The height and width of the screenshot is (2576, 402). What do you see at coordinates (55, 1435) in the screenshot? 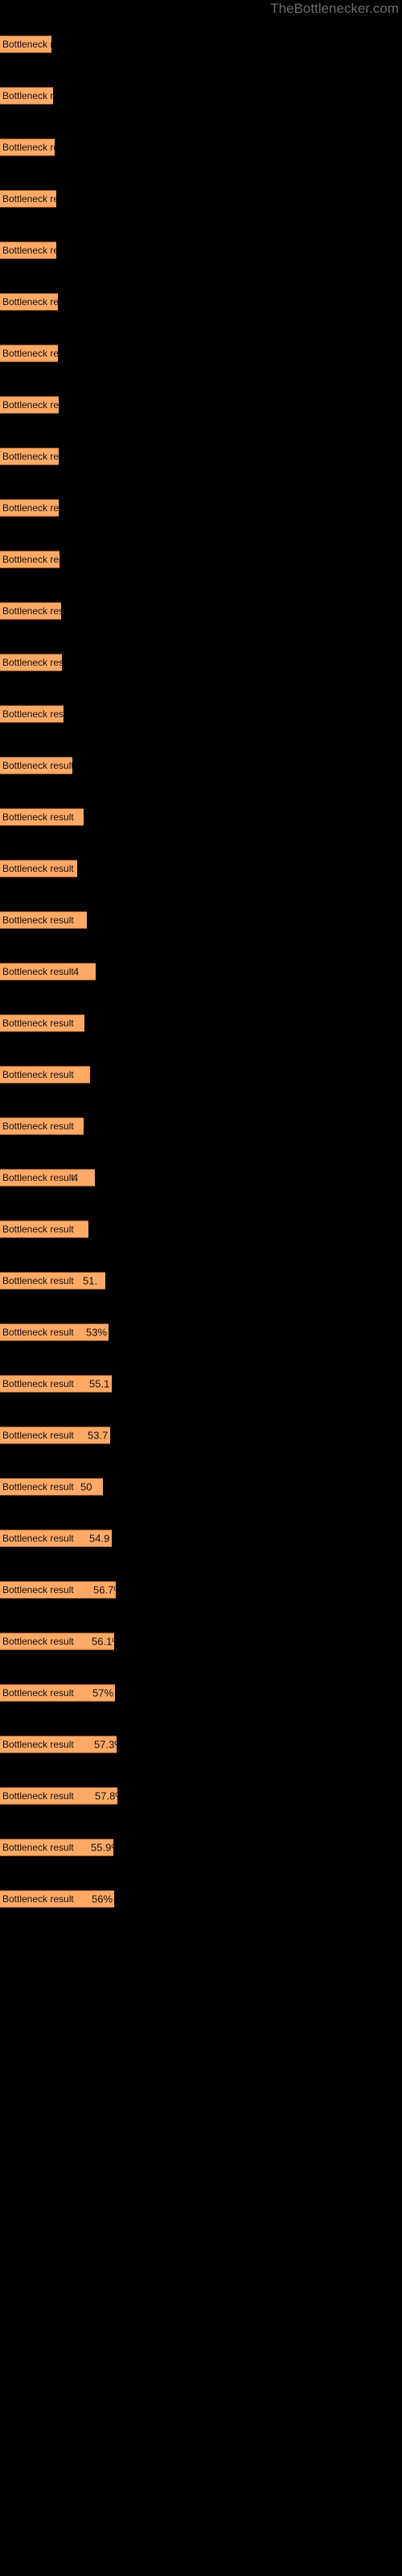
I see `bar: Bottleneck result 53.7` at bounding box center [55, 1435].